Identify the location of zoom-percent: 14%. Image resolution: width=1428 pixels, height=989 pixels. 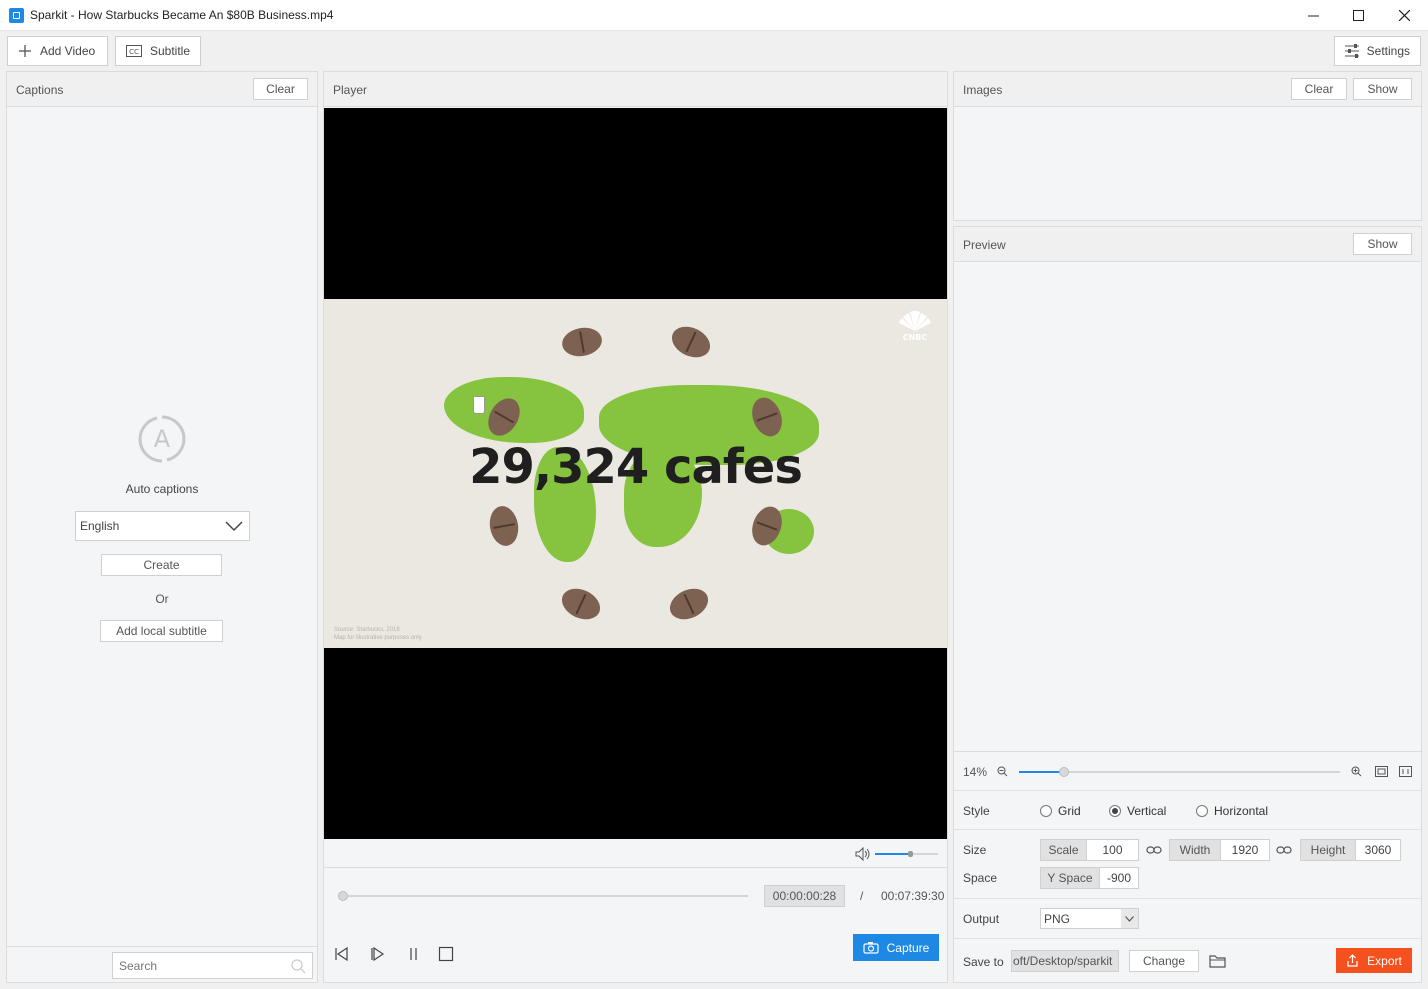
(975, 772).